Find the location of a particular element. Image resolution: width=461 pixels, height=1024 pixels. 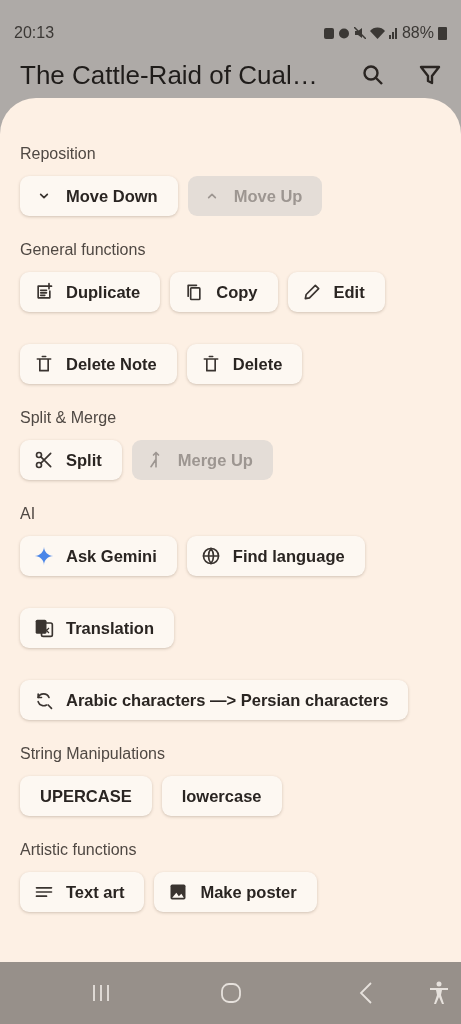

action-chip: Edit is located at coordinates (336, 292).